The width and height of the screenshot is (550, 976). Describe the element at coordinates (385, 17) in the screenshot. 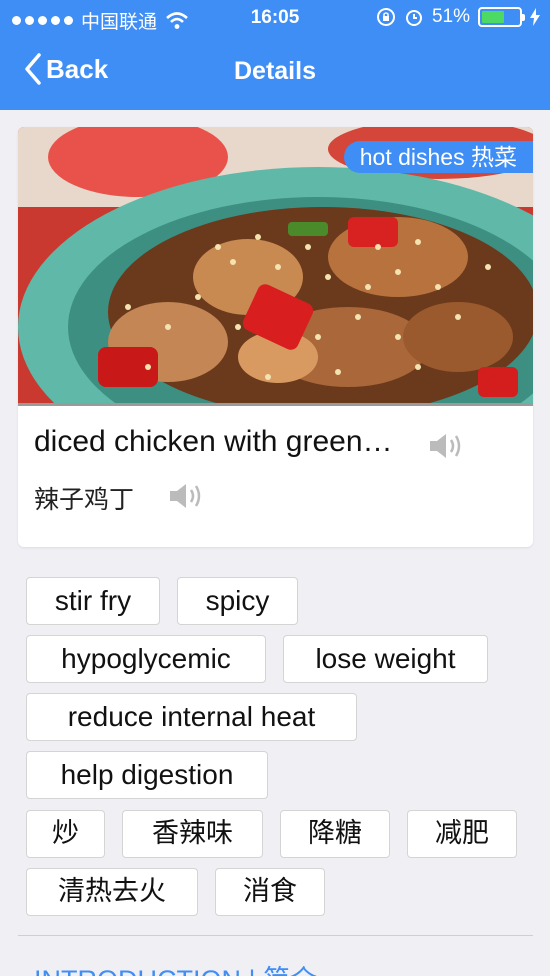

I see `rotation-lock-icon` at that location.